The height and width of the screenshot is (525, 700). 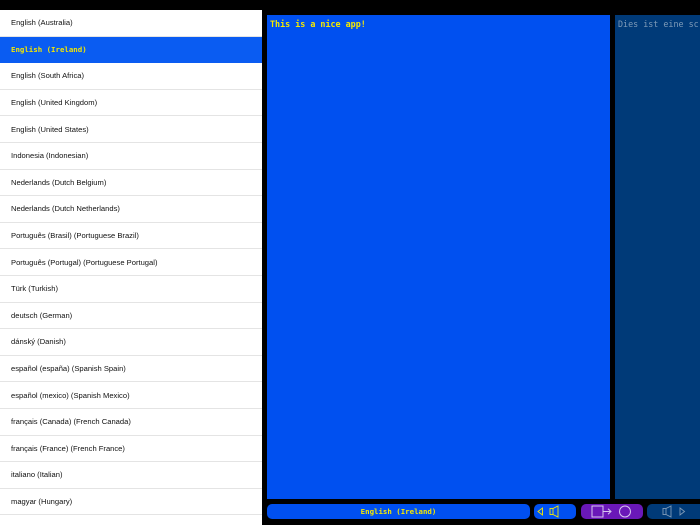 I want to click on language-option-label: Português (Brasil) (Portuguese Brazil), so click(x=75, y=236).